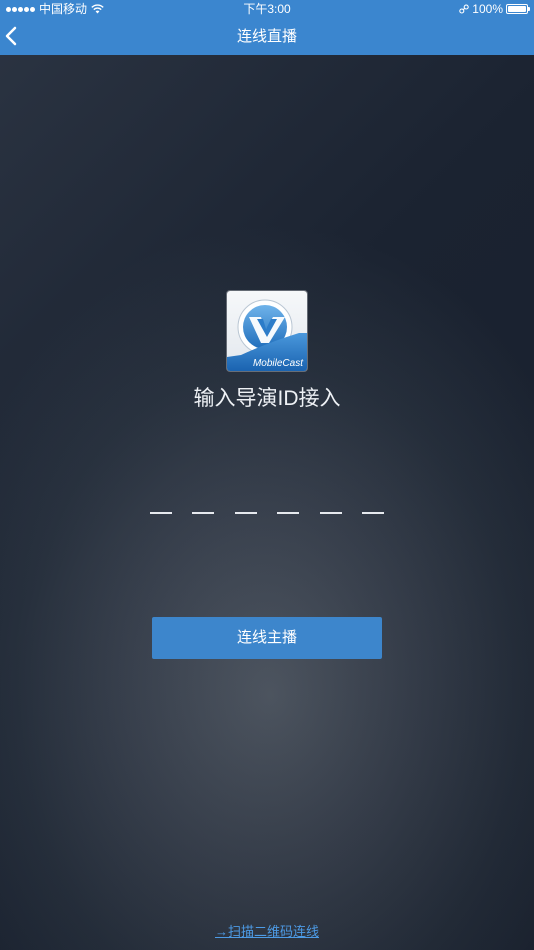  I want to click on page-title: 连线直播, so click(266, 36).